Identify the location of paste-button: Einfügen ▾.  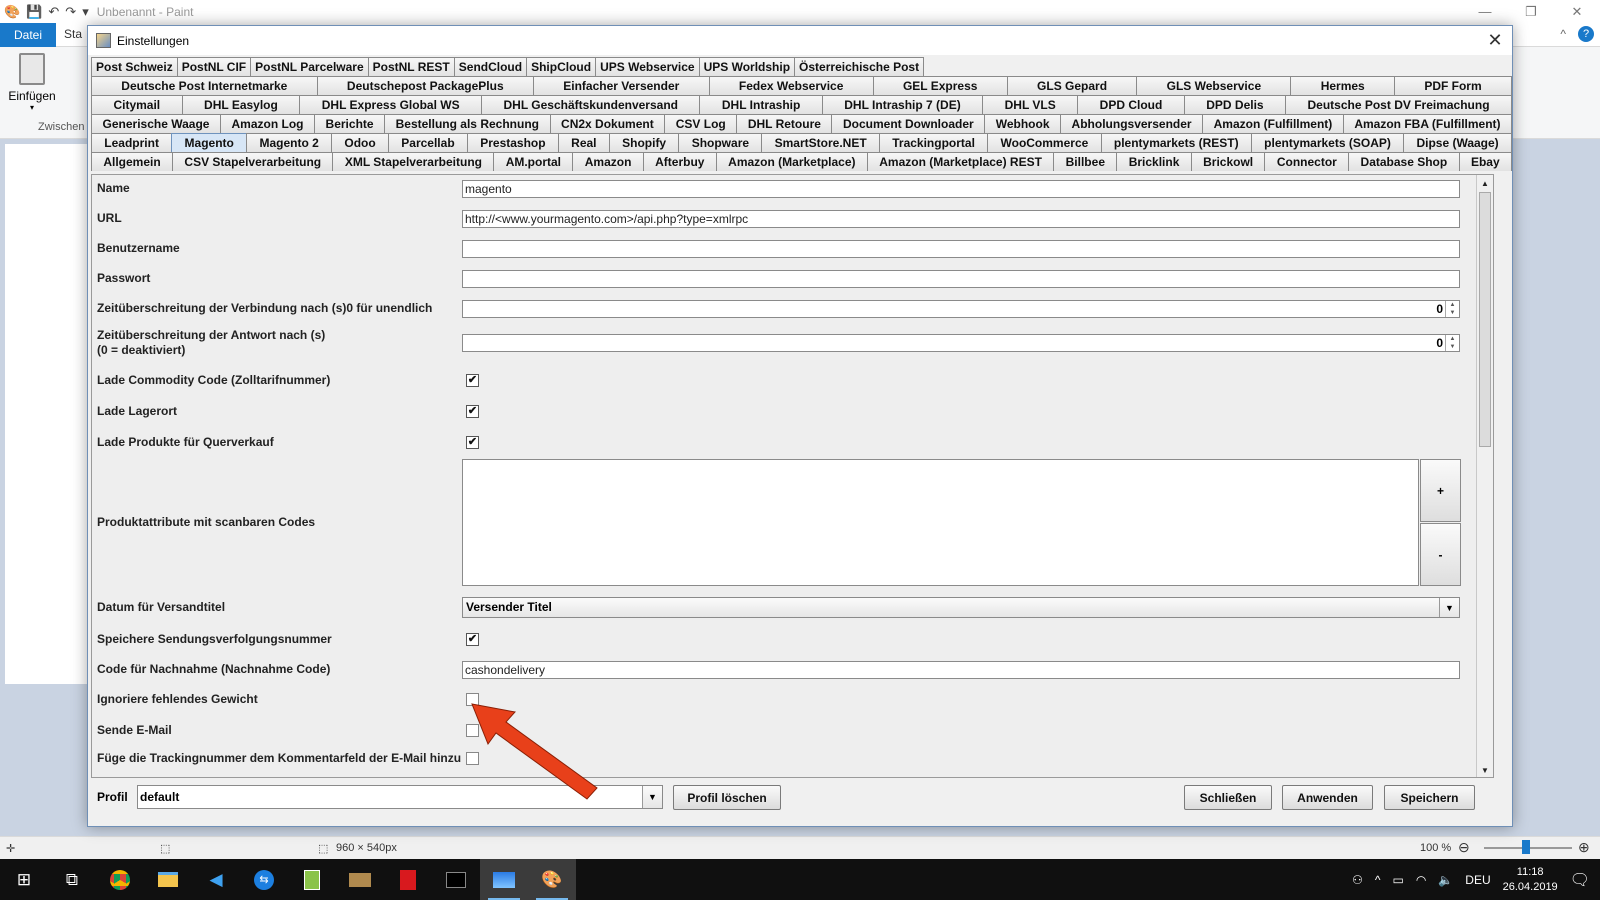
(32, 82).